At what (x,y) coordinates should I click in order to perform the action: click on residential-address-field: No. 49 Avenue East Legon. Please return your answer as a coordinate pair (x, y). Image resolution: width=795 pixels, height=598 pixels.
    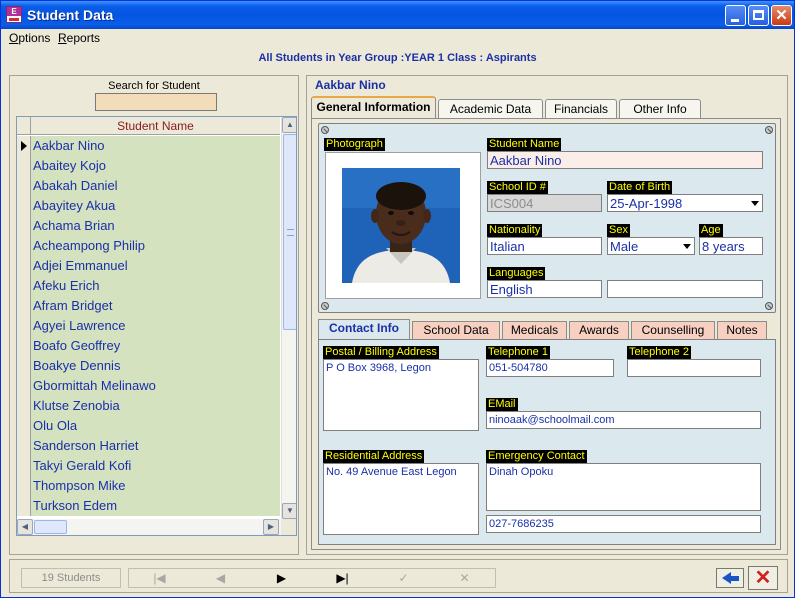
    Looking at the image, I should click on (401, 499).